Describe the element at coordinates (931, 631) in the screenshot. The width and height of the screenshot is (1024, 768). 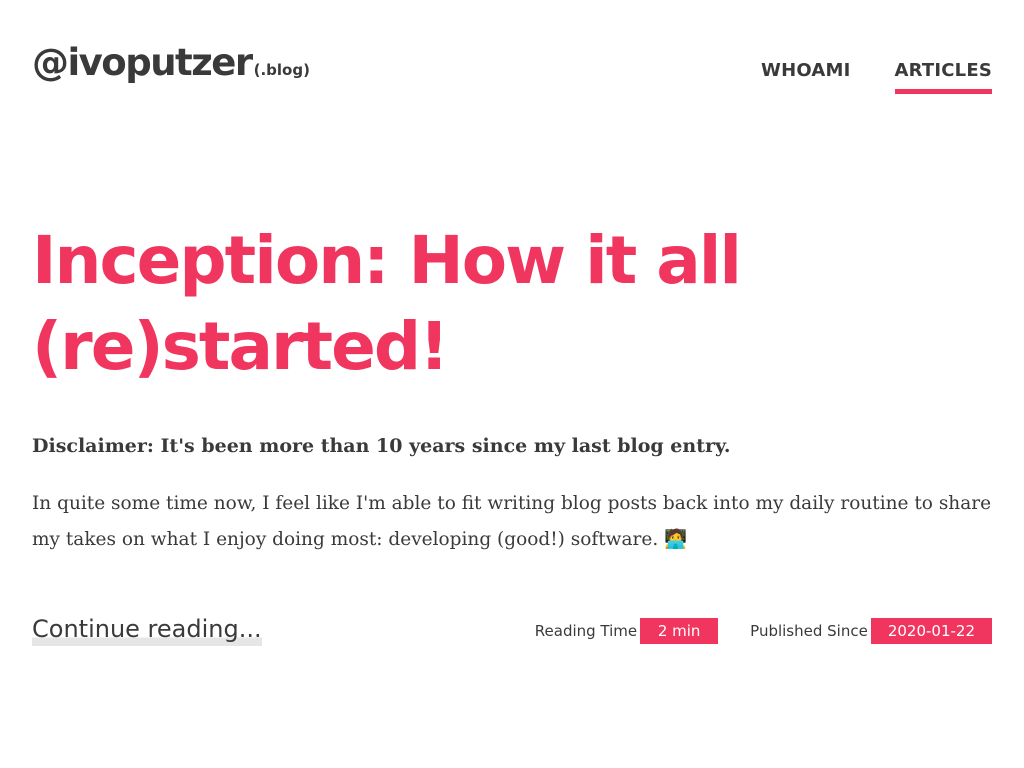
I see `published-date-badge: 2020-01-22` at that location.